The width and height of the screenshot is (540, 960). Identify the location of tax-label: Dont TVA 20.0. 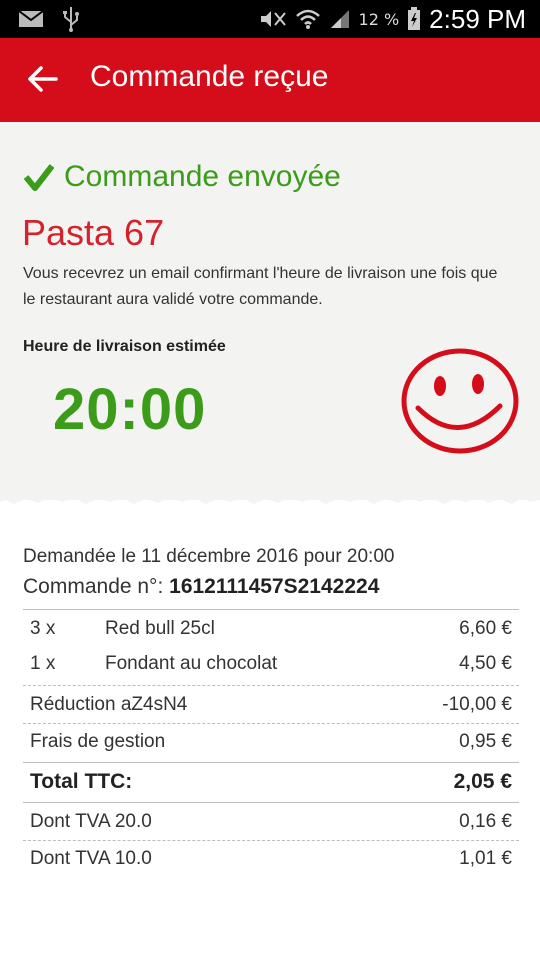
(91, 821).